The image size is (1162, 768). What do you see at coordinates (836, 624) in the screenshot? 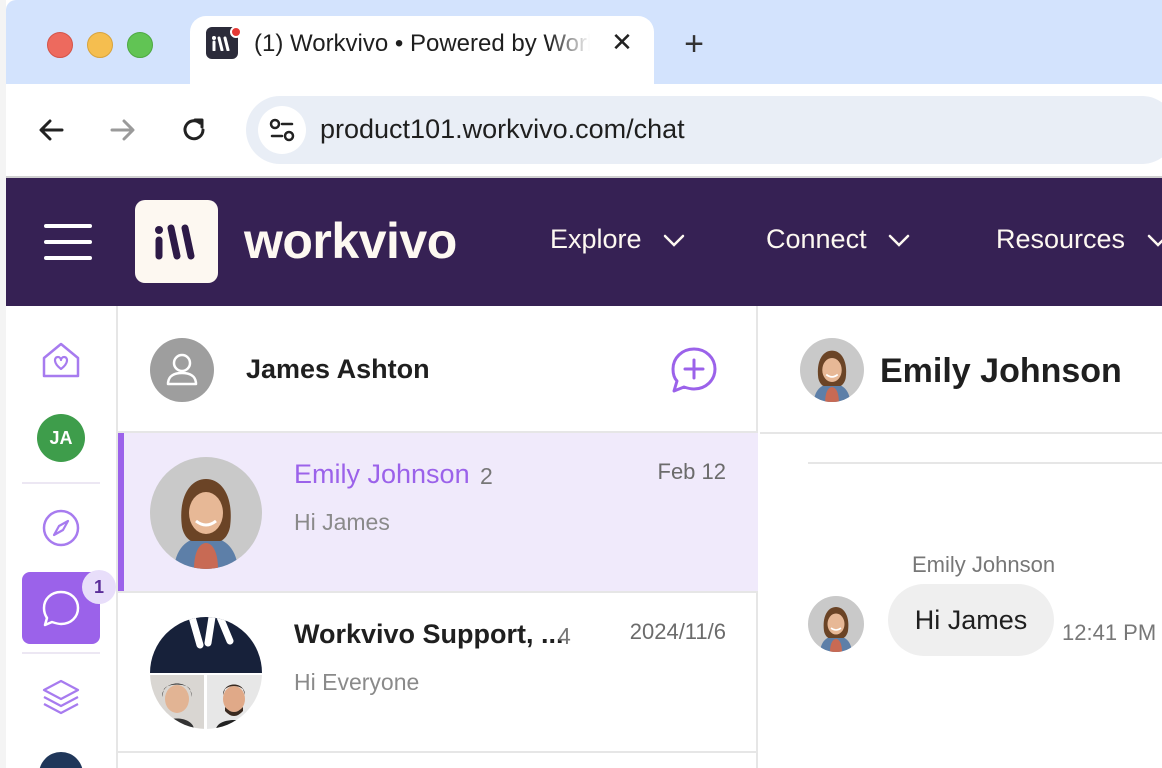
I see `message-avatar` at bounding box center [836, 624].